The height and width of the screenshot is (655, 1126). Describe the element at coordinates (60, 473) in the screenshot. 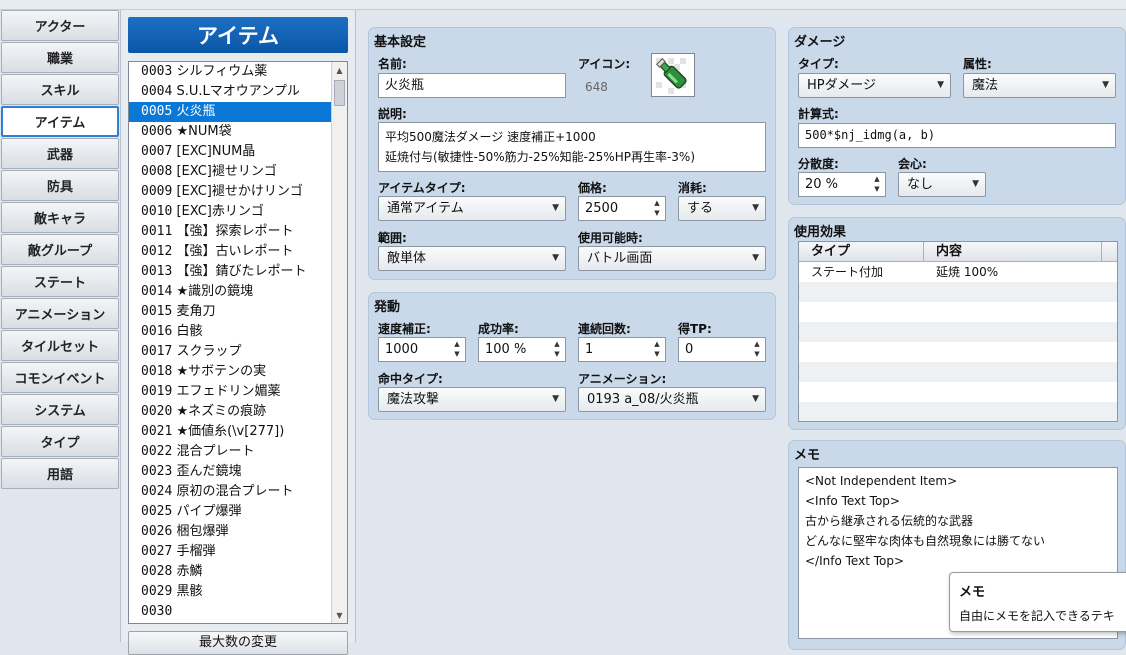

I see `nav-tab: 用語` at that location.